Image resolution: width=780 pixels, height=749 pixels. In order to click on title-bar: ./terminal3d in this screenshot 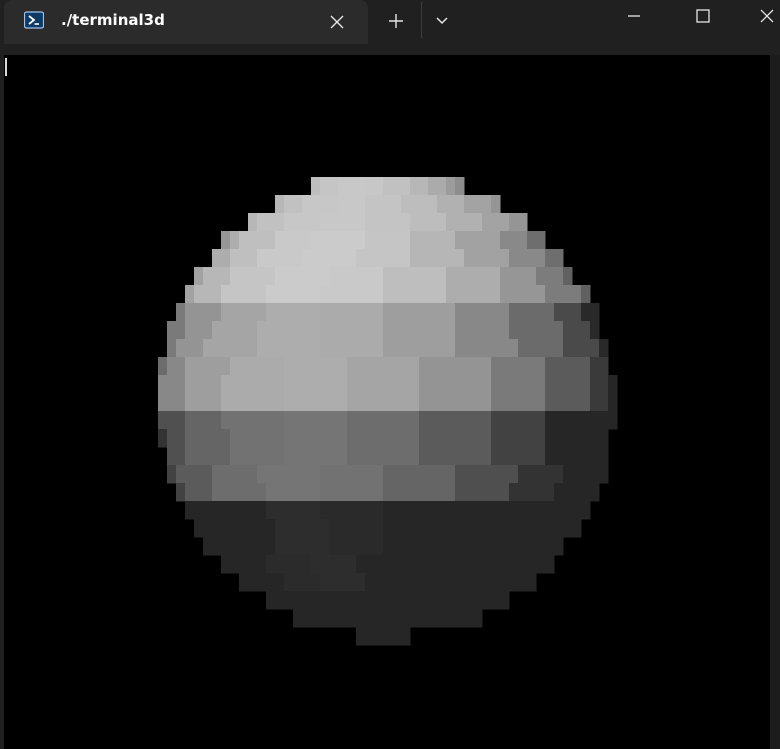, I will do `click(390, 22)`.